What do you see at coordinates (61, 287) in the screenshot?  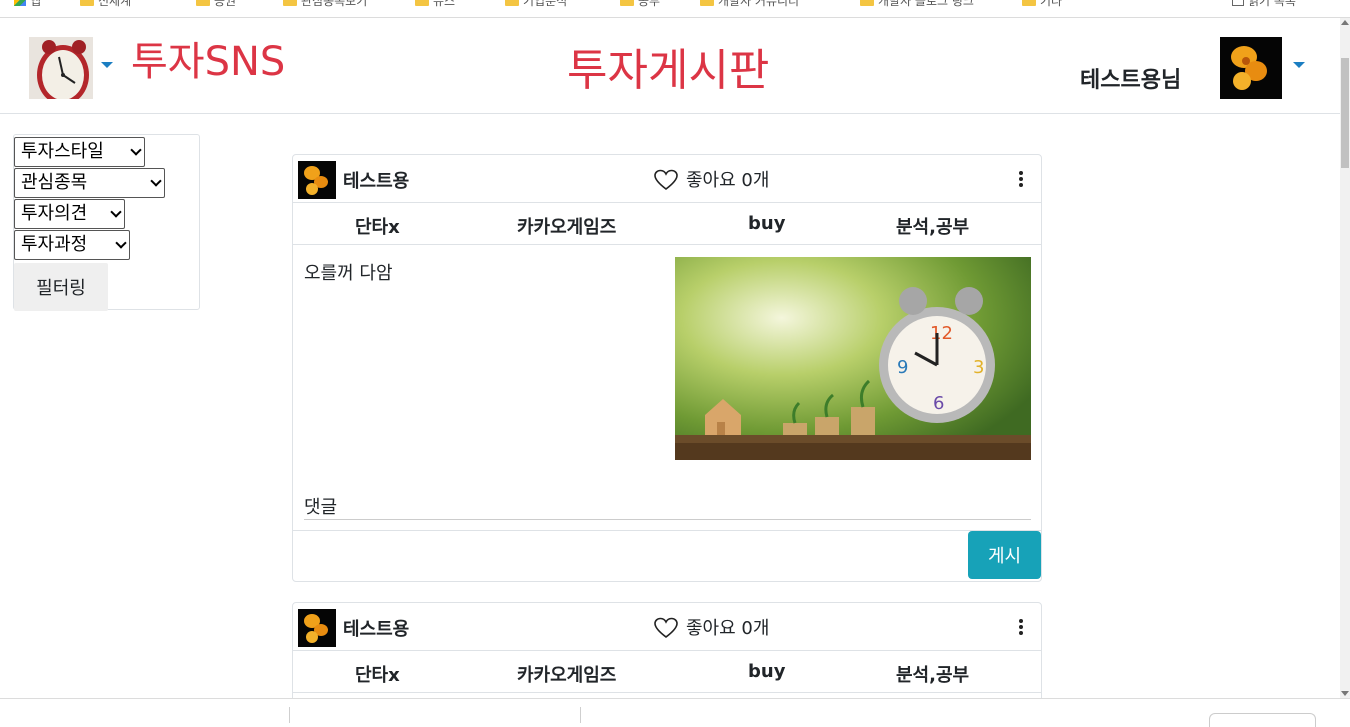 I see `filter-button: 필터링` at bounding box center [61, 287].